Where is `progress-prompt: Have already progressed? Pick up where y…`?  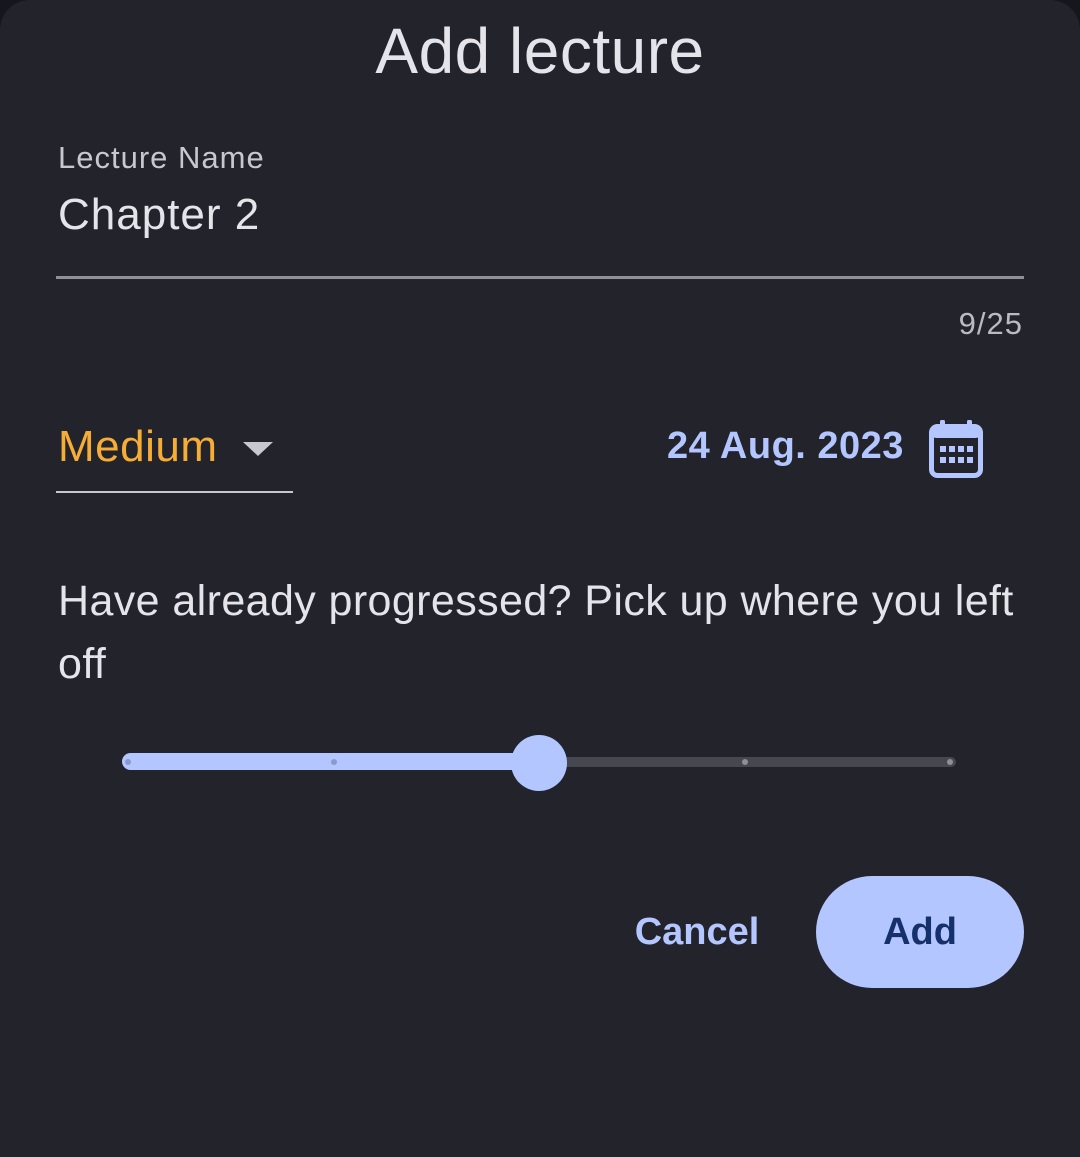 progress-prompt: Have already progressed? Pick up where y… is located at coordinates (536, 632).